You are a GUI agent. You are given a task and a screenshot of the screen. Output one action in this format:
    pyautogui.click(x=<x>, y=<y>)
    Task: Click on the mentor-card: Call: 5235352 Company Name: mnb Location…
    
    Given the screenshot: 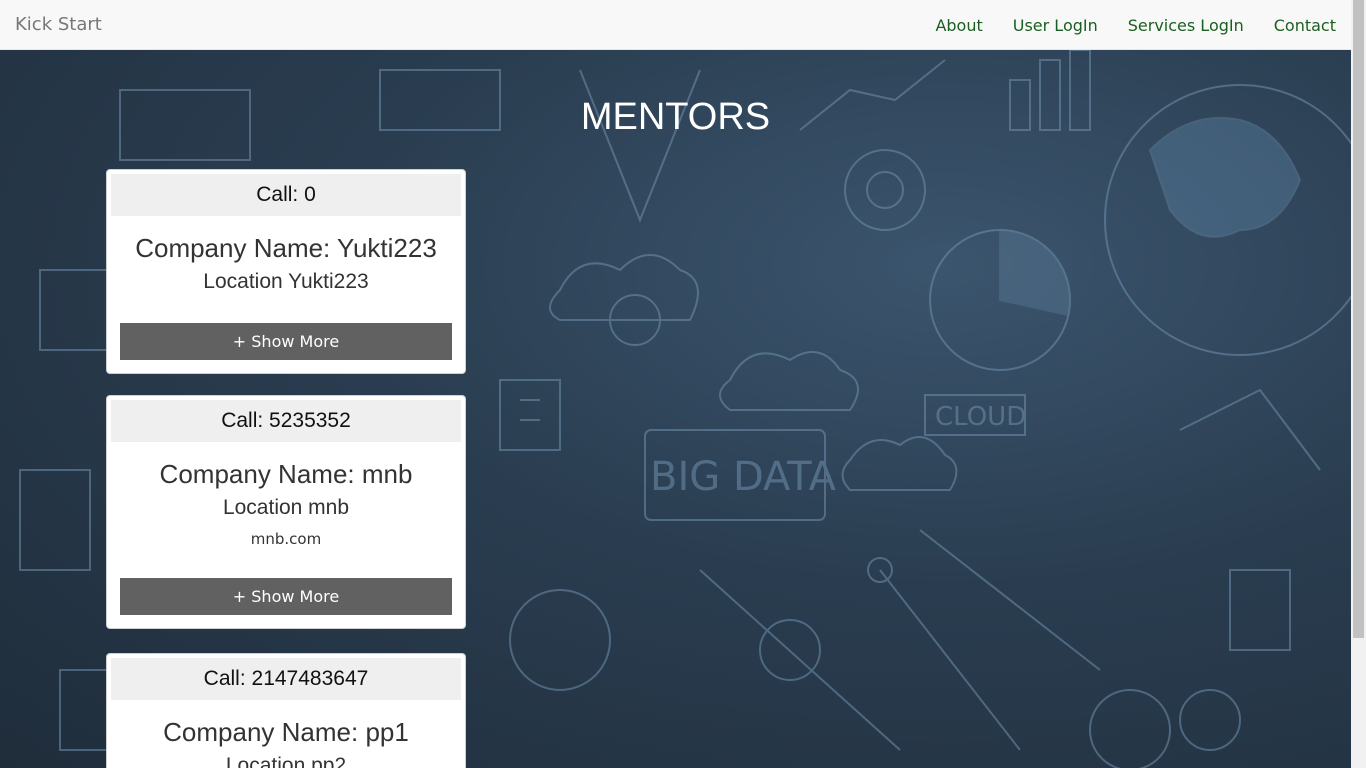 What is the action you would take?
    pyautogui.click(x=286, y=512)
    